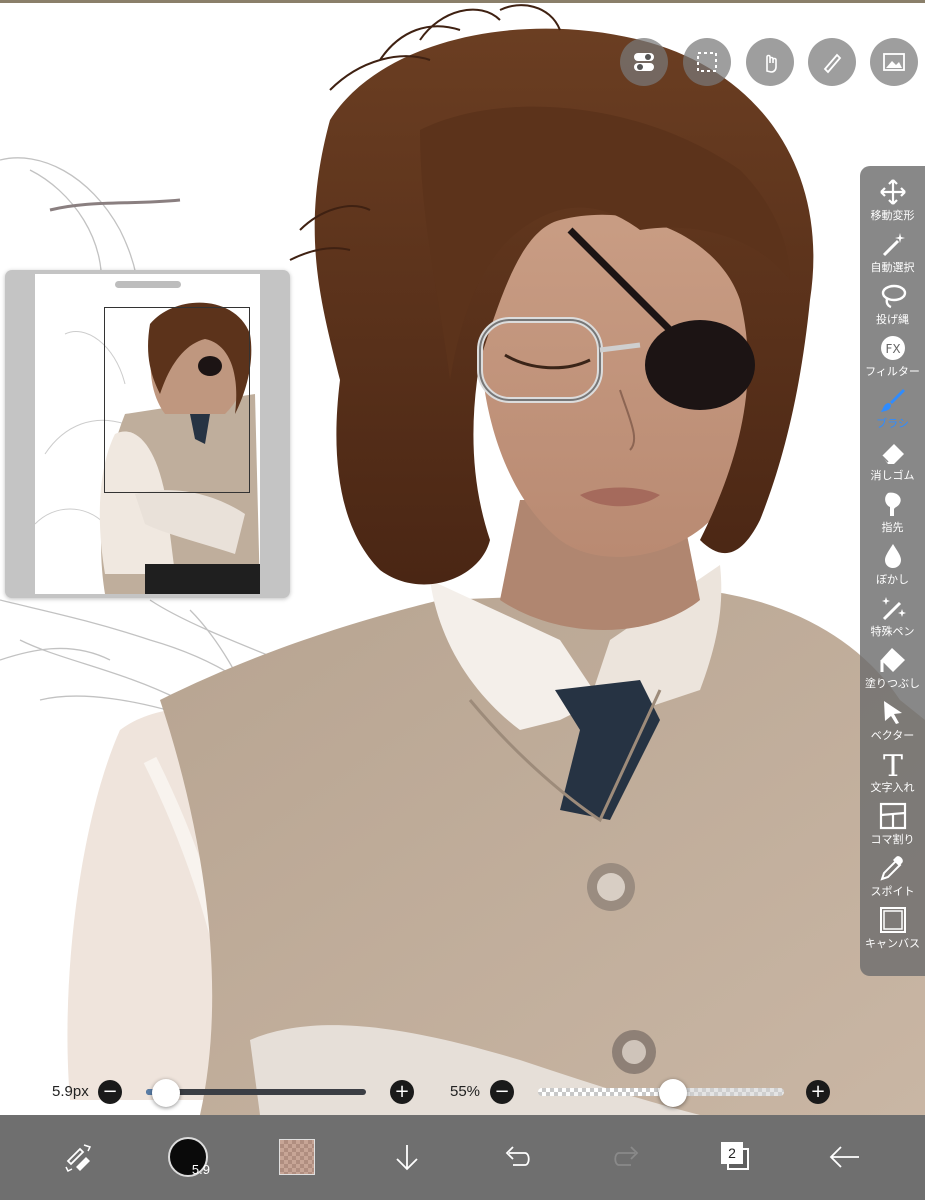  I want to click on redo-icon, so click(626, 1156).